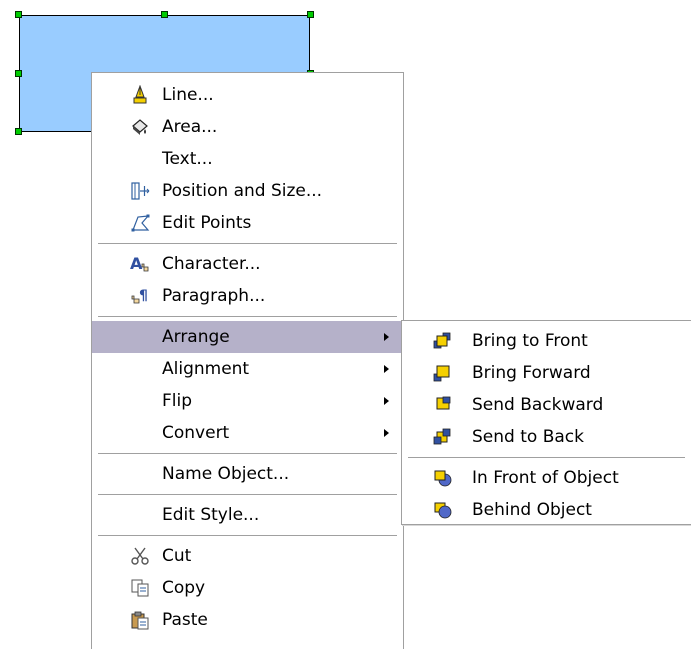 The image size is (691, 649). What do you see at coordinates (140, 556) in the screenshot?
I see `scissors-icon` at bounding box center [140, 556].